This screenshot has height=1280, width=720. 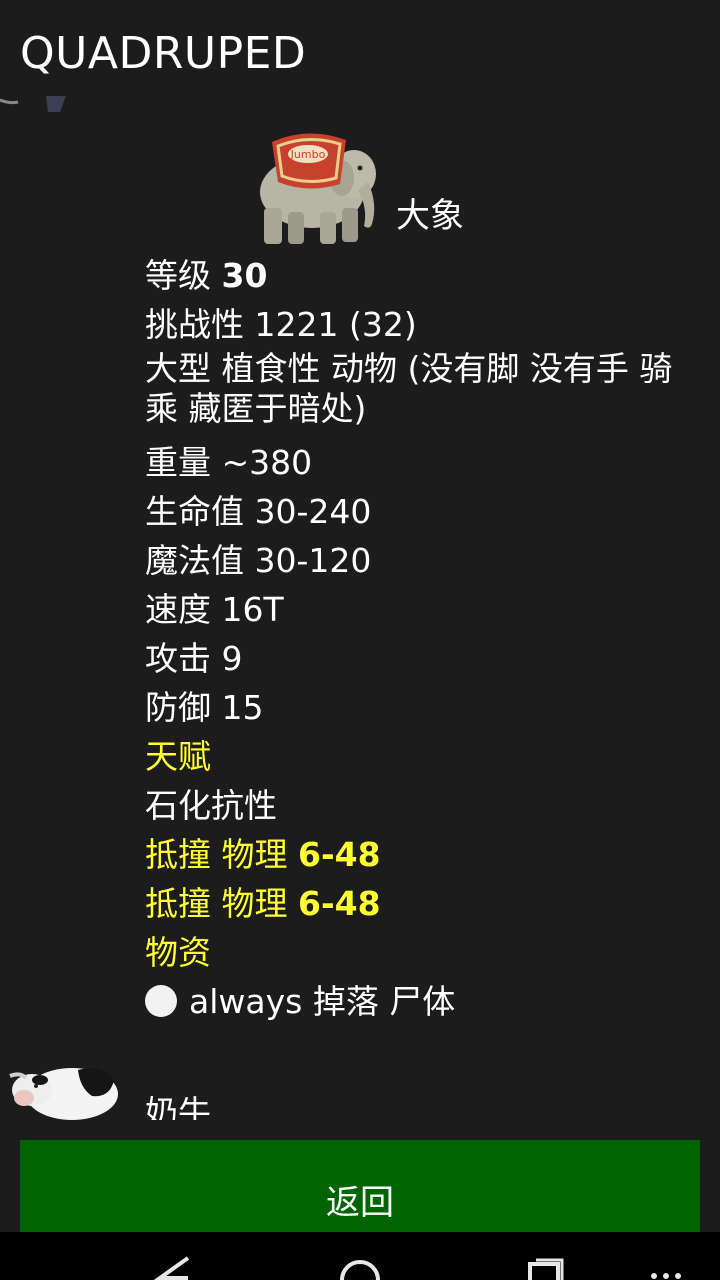 What do you see at coordinates (178, 275) in the screenshot?
I see `level-label: 等级` at bounding box center [178, 275].